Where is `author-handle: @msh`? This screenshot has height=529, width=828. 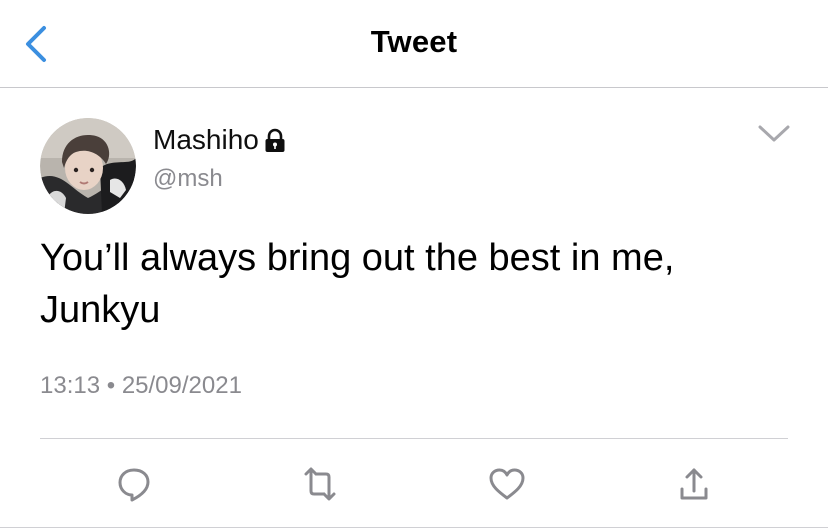
author-handle: @msh is located at coordinates (188, 178).